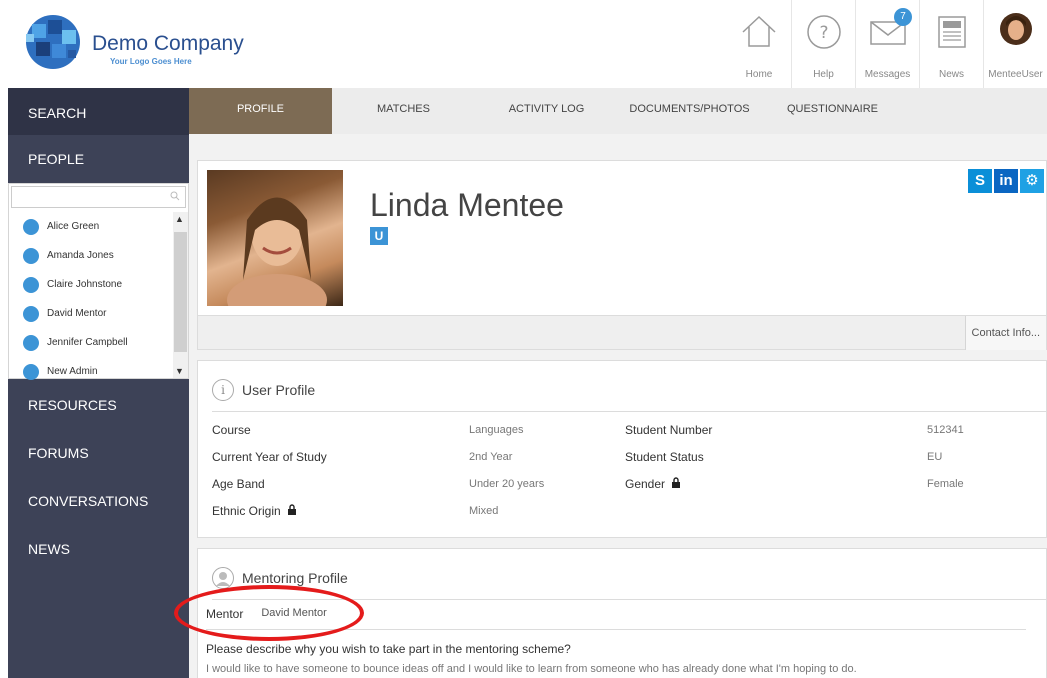 This screenshot has height=678, width=1047. What do you see at coordinates (85, 284) in the screenshot?
I see `person-name: Claire Johnstone` at bounding box center [85, 284].